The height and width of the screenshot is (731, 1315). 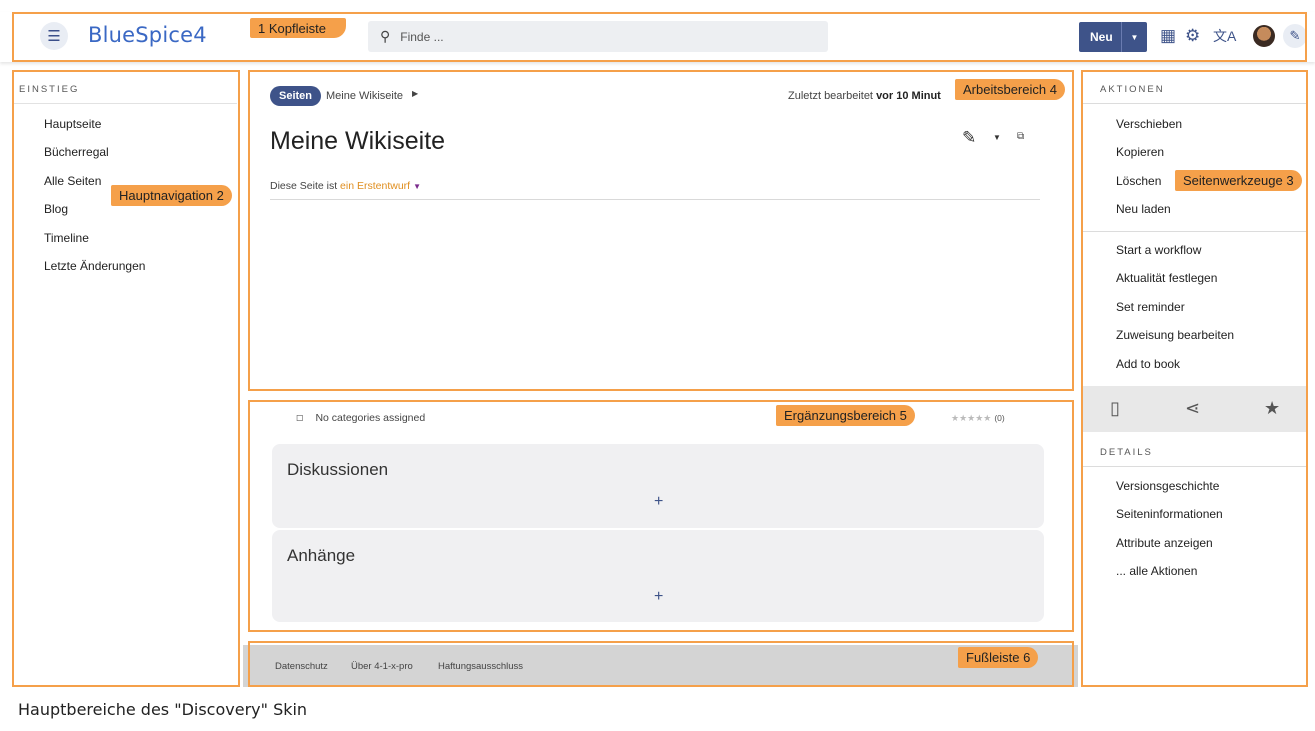 What do you see at coordinates (1238, 180) in the screenshot?
I see `annotation-label-tools: Seitenwerkzeuge 3` at bounding box center [1238, 180].